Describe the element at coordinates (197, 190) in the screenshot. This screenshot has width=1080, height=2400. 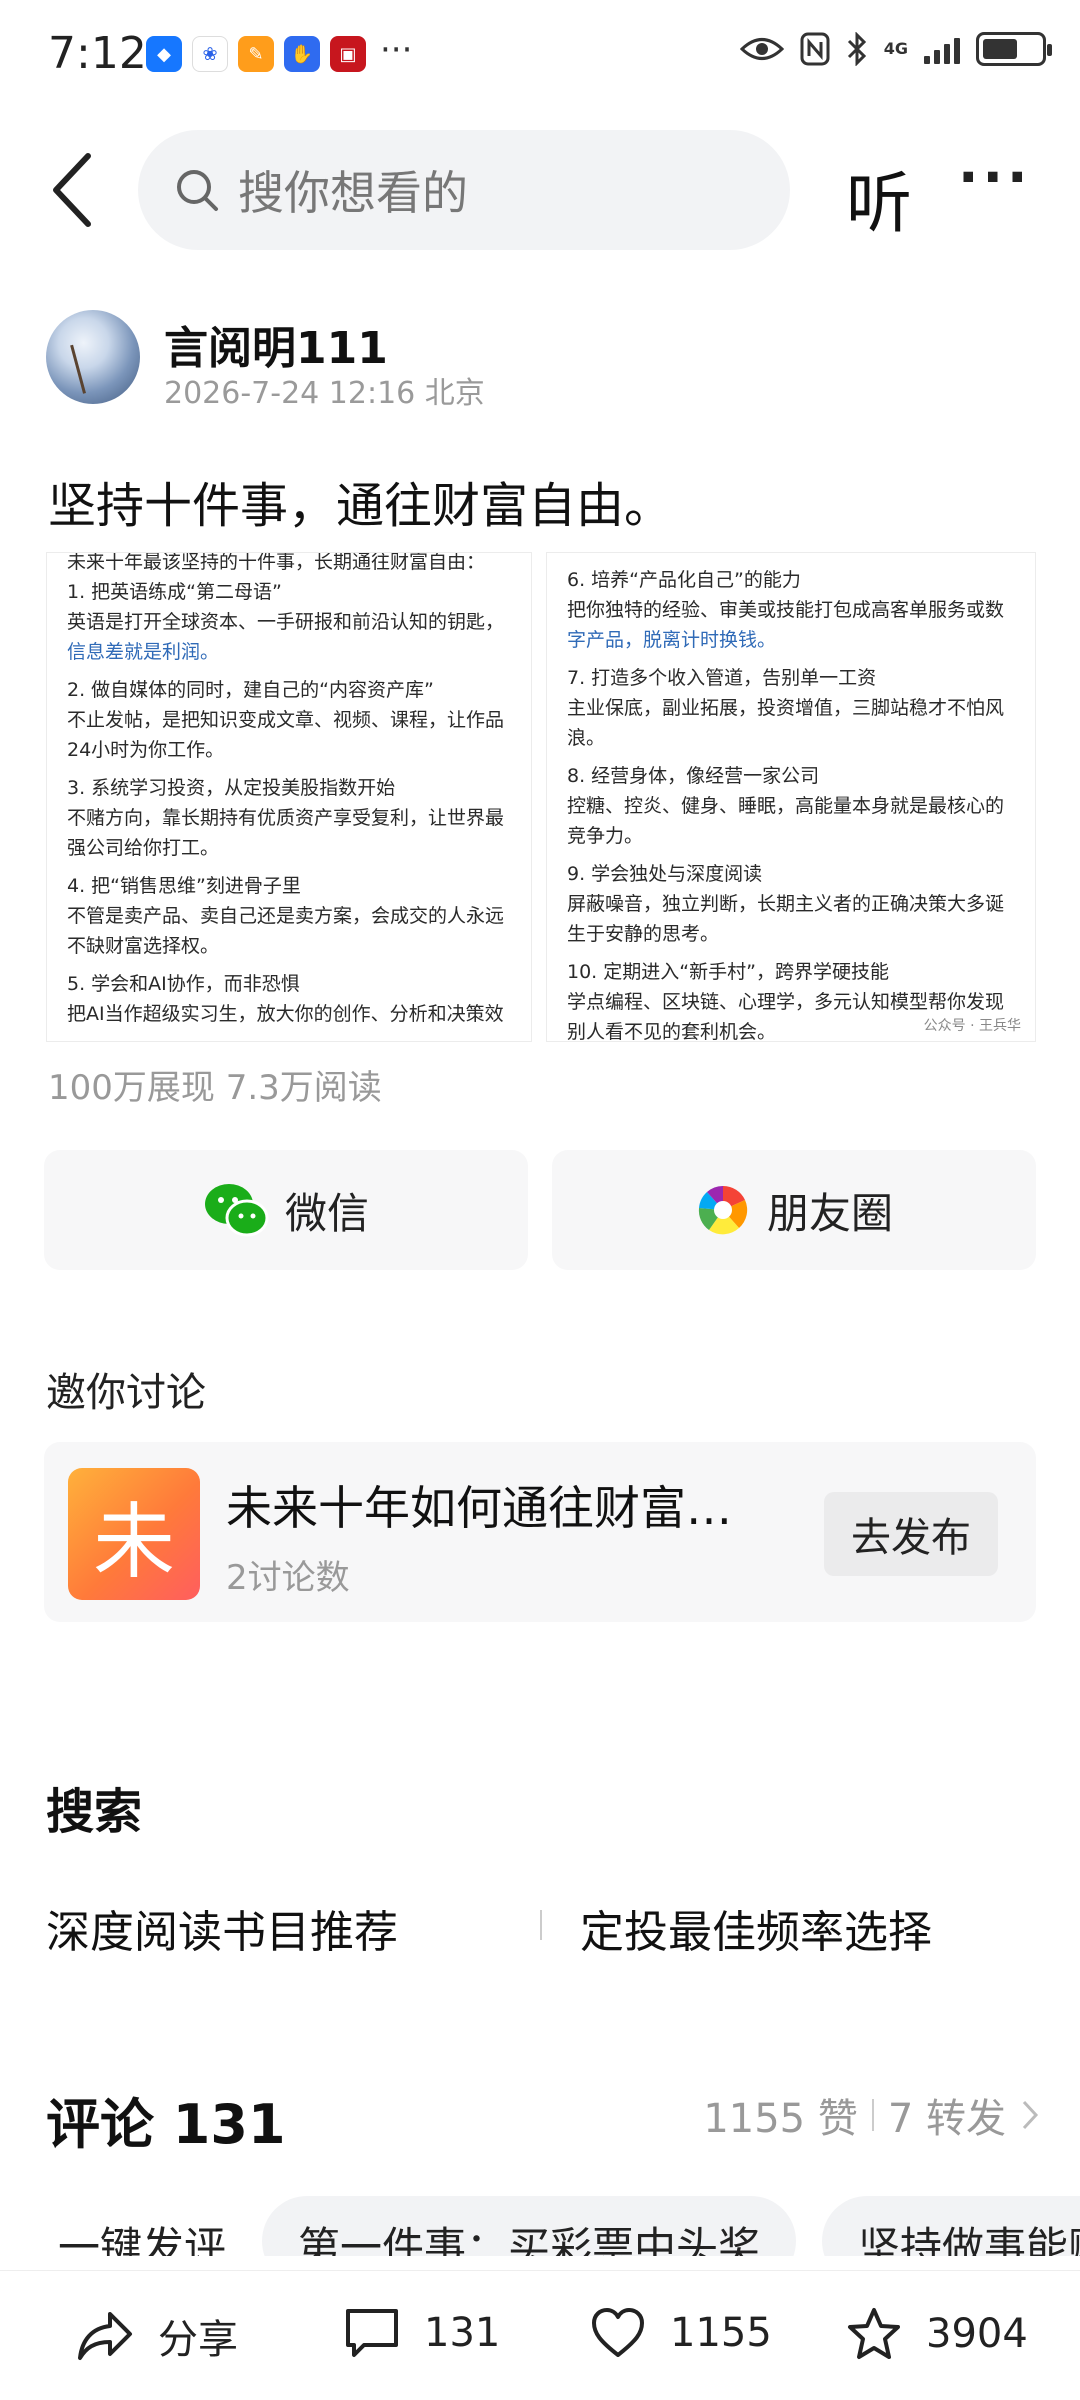
I see `search-icon` at that location.